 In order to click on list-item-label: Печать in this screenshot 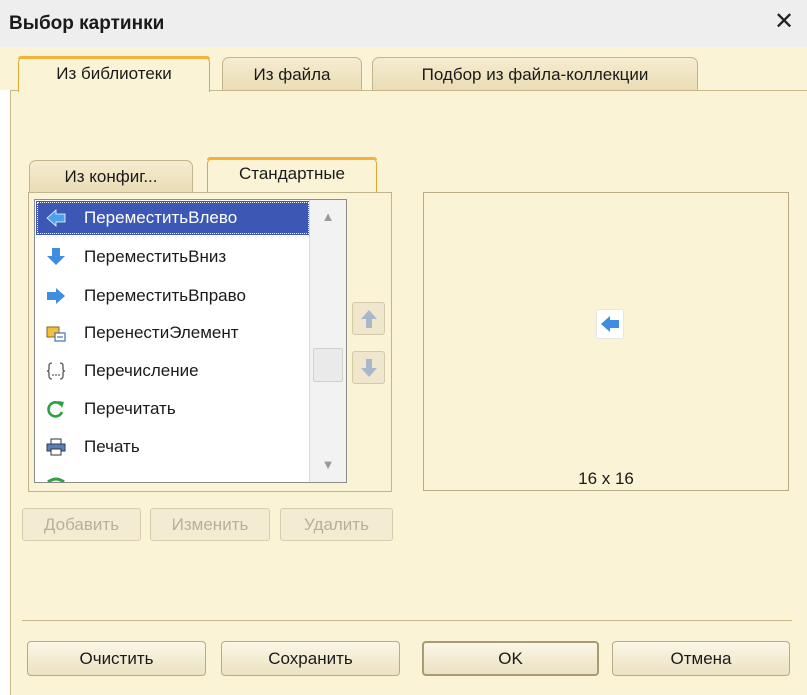, I will do `click(112, 446)`.